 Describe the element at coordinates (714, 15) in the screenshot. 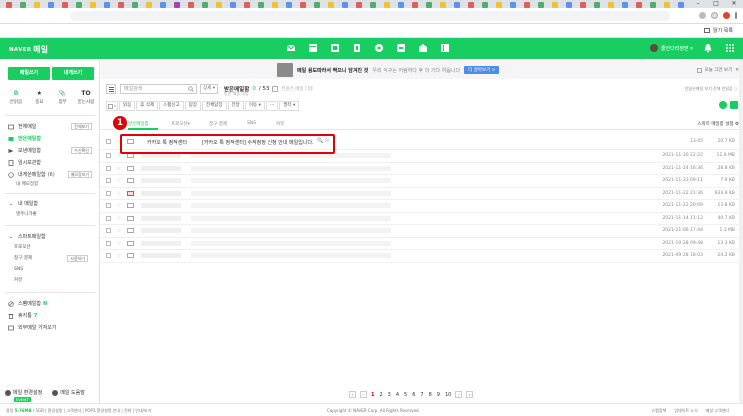

I see `star-icon` at that location.